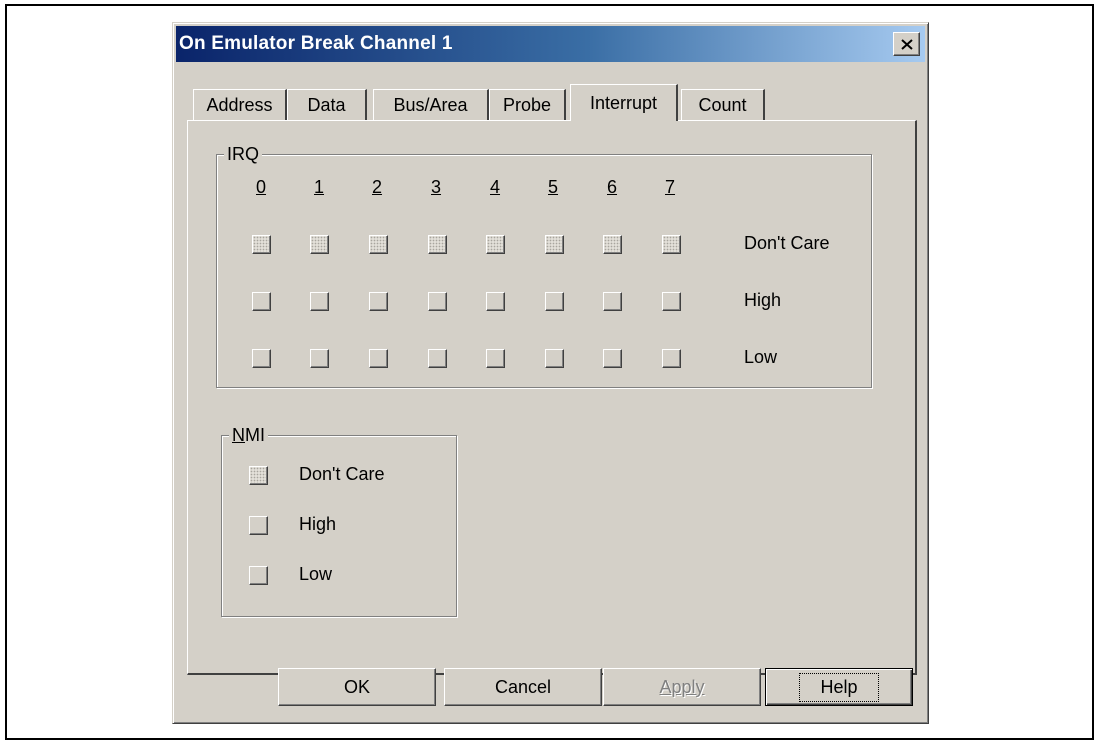 This screenshot has height=746, width=1101. I want to click on nmi-dont-care-label: Don't Care, so click(342, 474).